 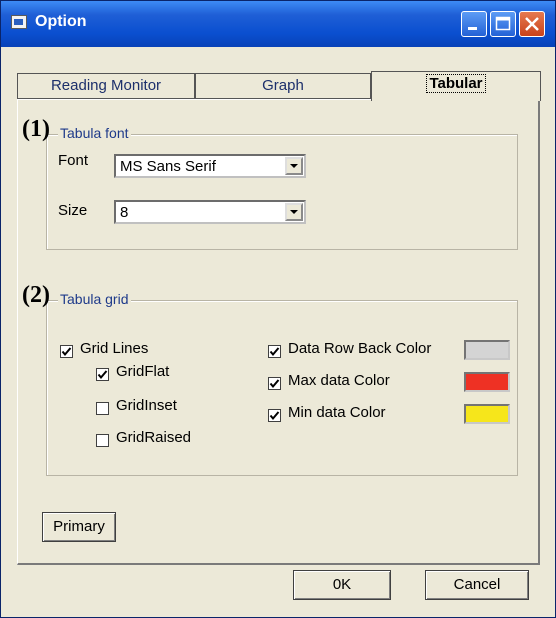 I want to click on callout-marker-1: (1), so click(x=36, y=129).